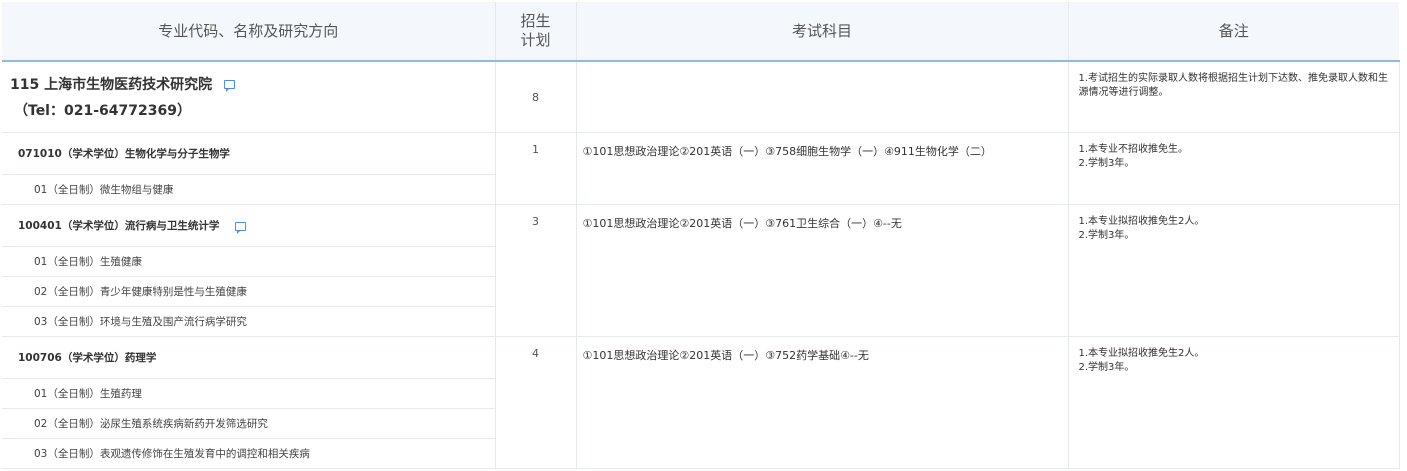 This screenshot has width=1407, height=471. Describe the element at coordinates (249, 423) in the screenshot. I see `direction-item: 02（全日制）泌尿生殖系统疾病新药开发筛选研究` at that location.